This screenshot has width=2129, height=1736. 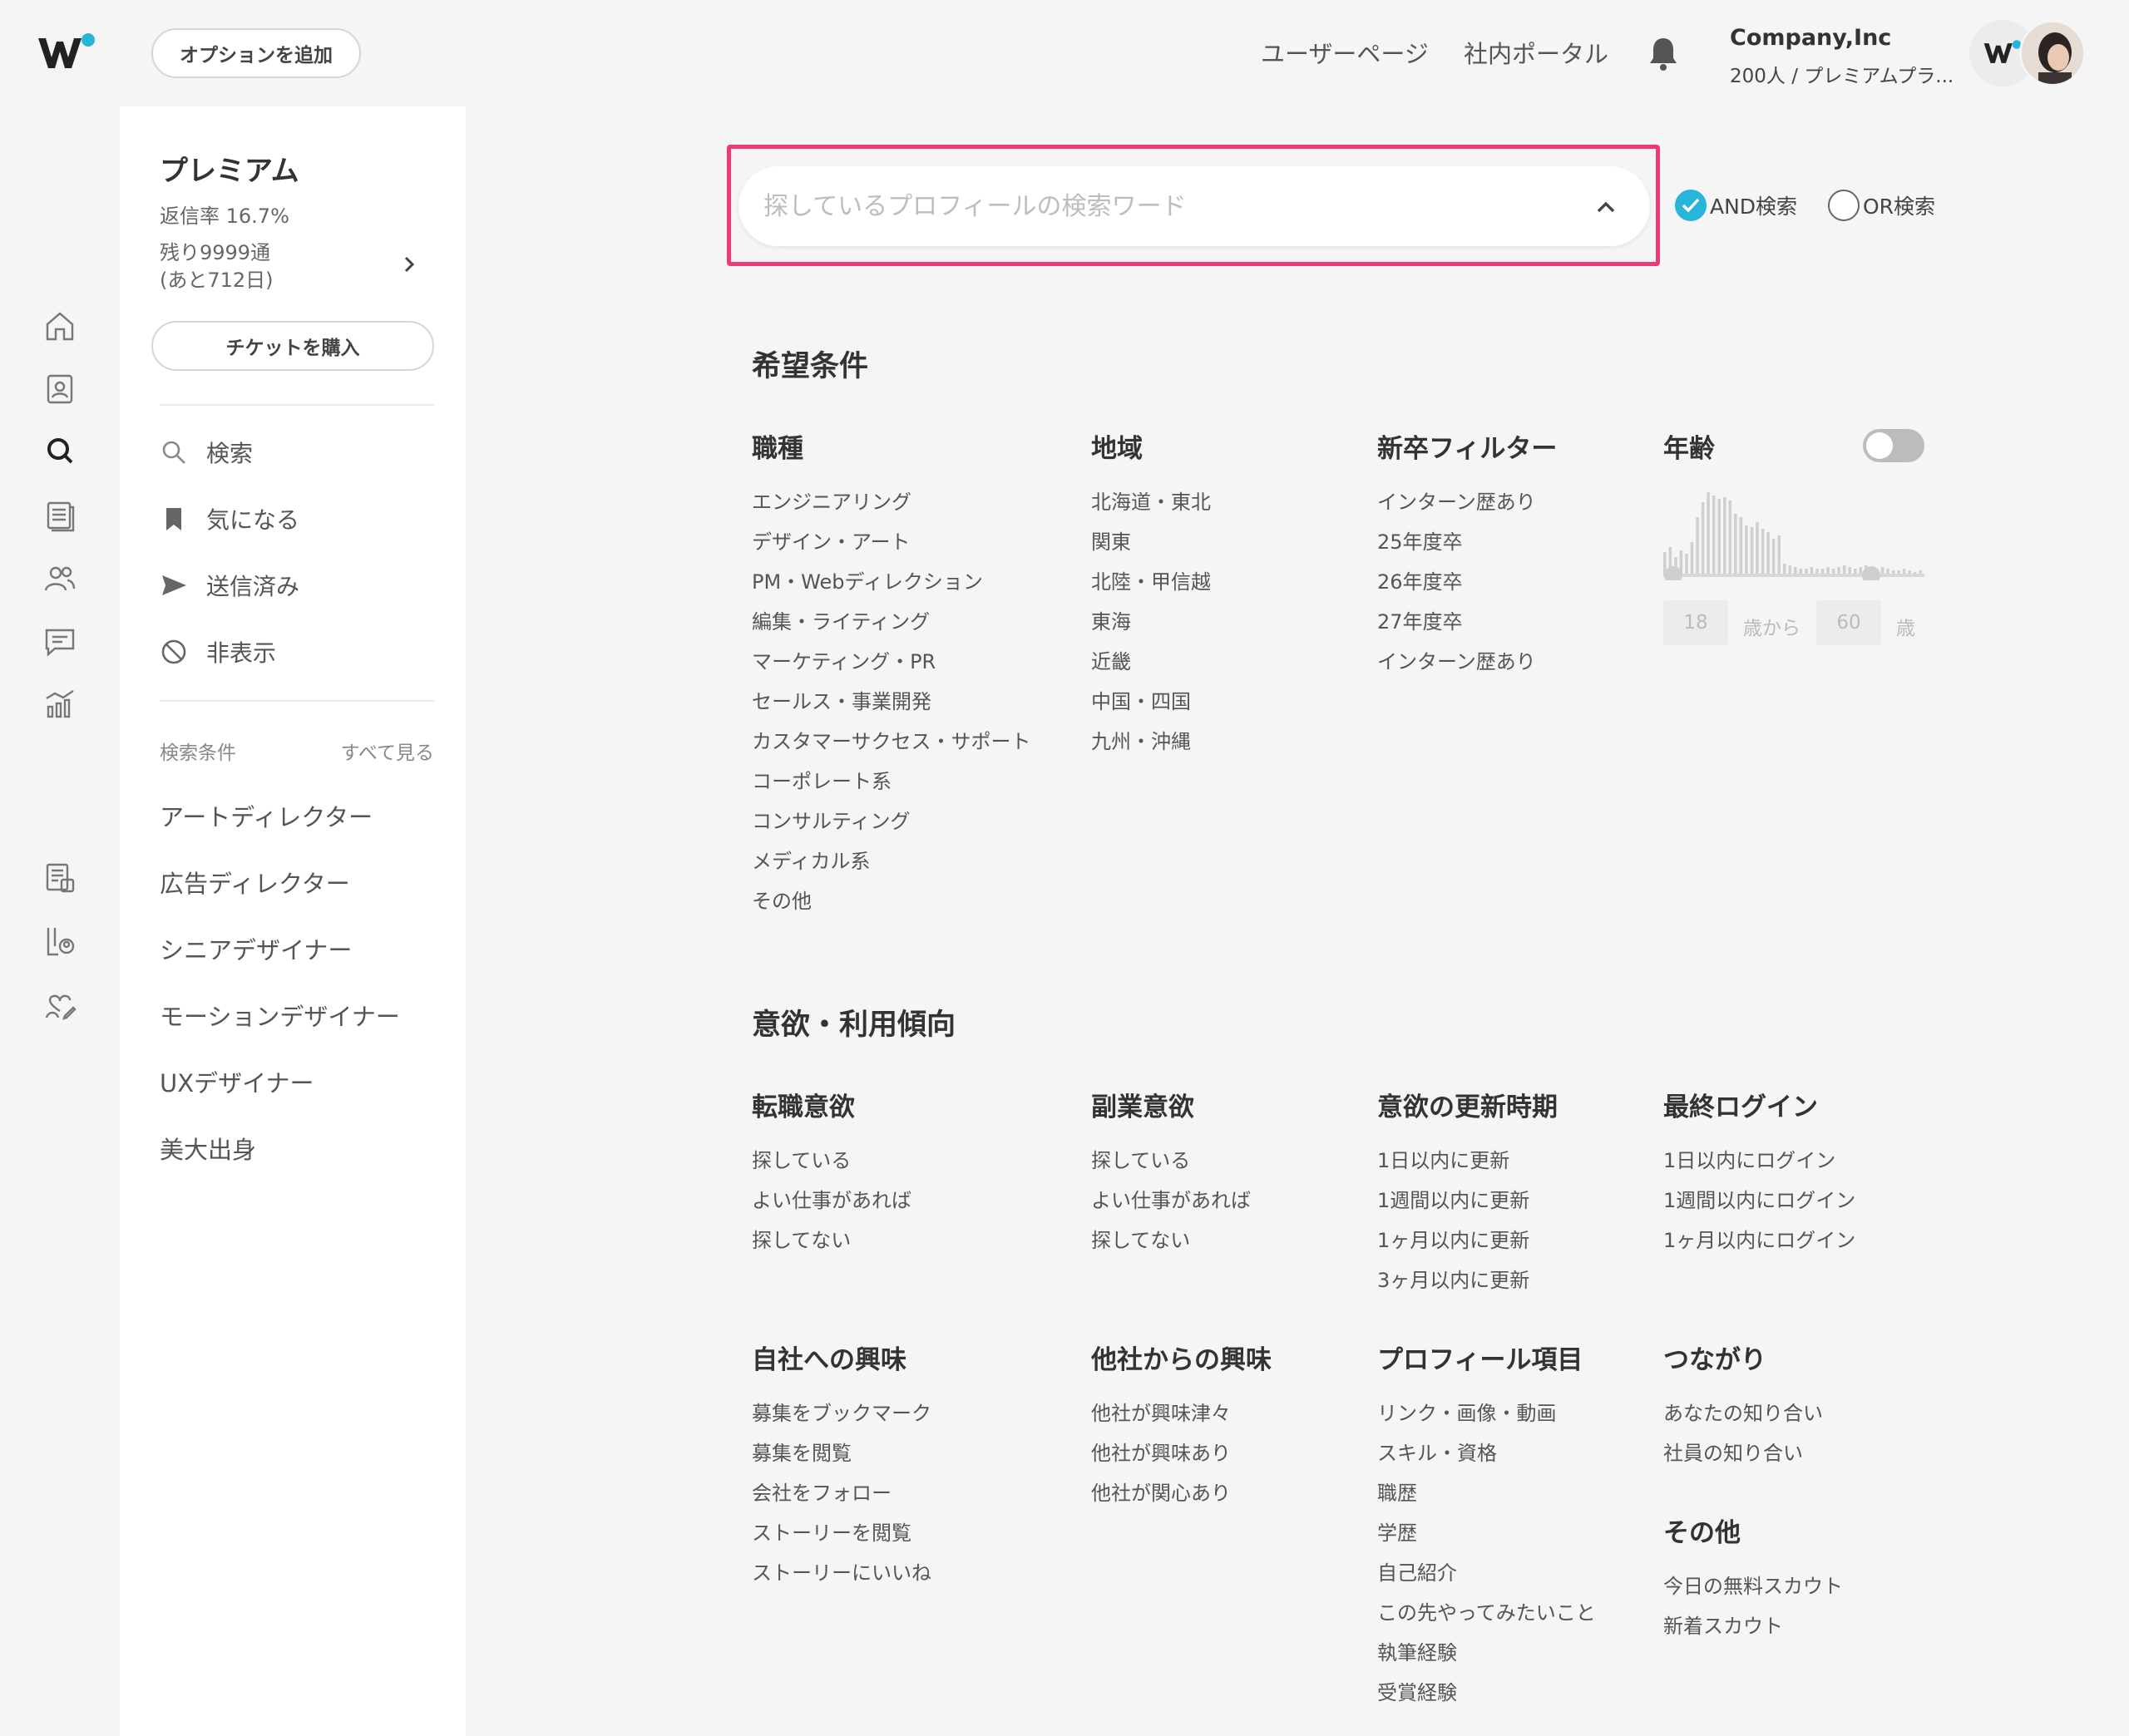 What do you see at coordinates (217, 266) in the screenshot?
I see `remaining-messages: 残り9999通 (あと712日)` at bounding box center [217, 266].